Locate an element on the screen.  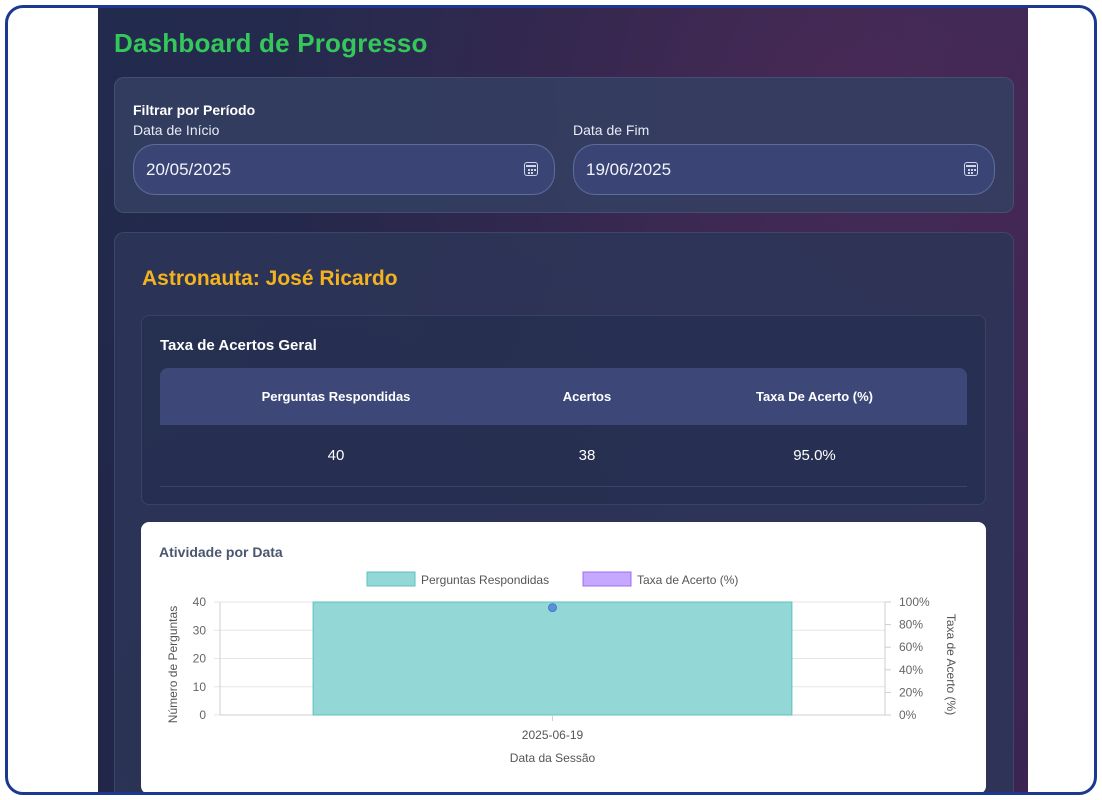
y-tick-label: 10 is located at coordinates (200, 687).